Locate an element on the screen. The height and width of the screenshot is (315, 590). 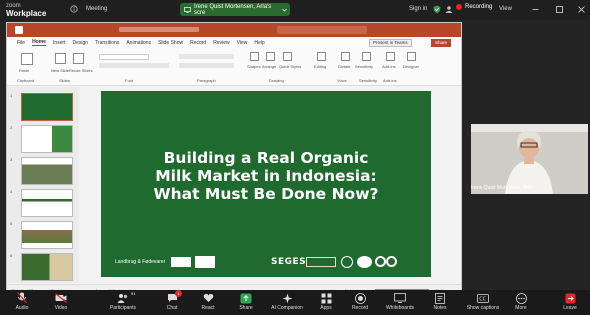
slide-title-line: What Must Be Done Now? is located at coordinates (266, 194).